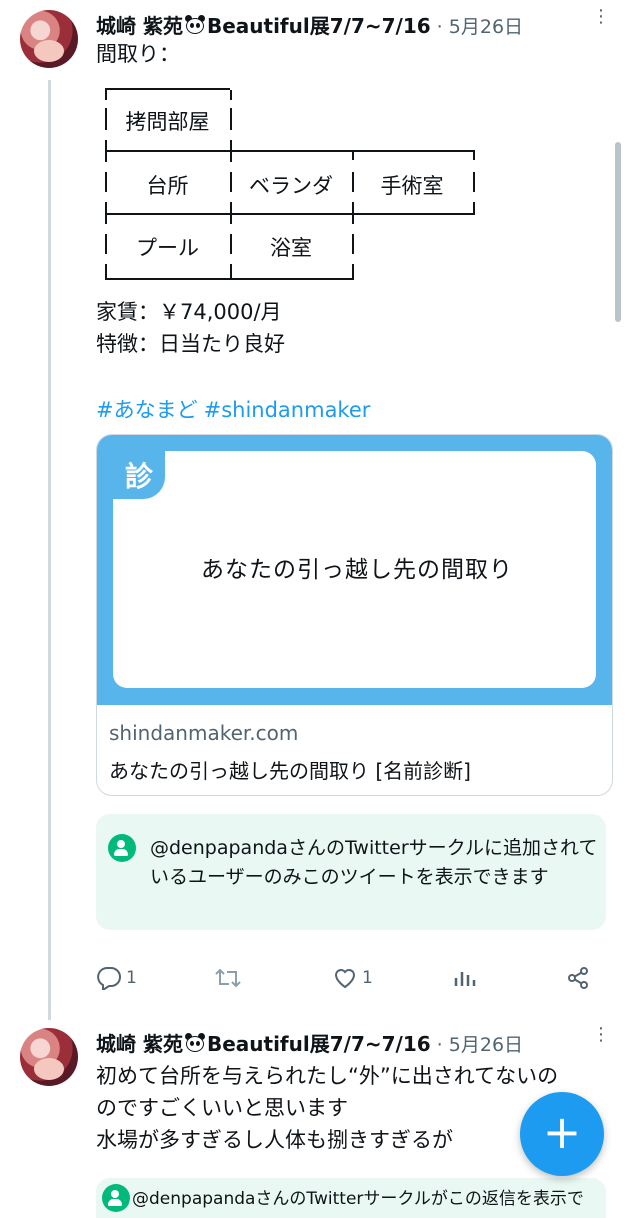 The height and width of the screenshot is (1218, 629). I want to click on retweet-button, so click(230, 978).